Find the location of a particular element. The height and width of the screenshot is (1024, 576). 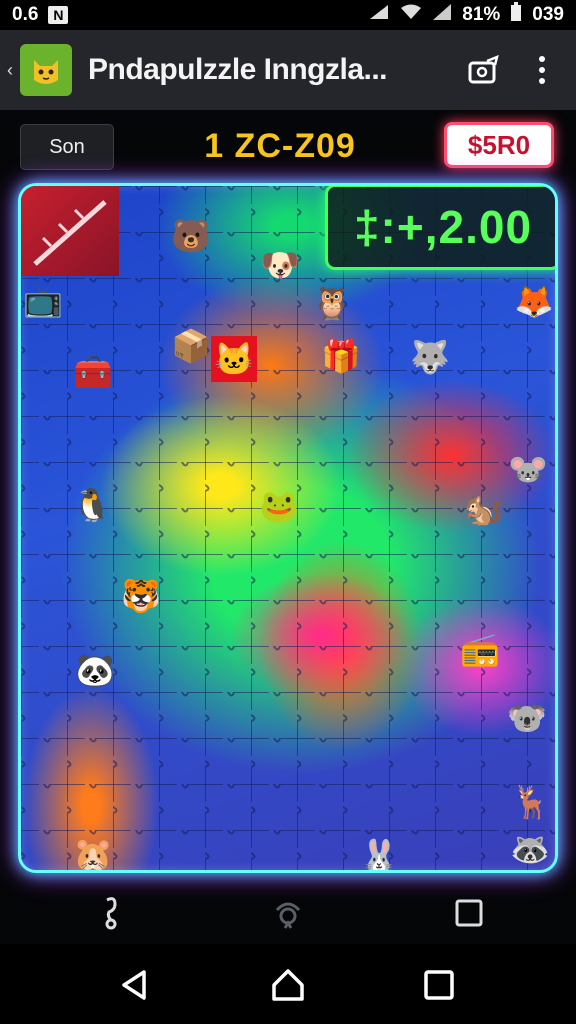

puzzle-piece: 🦉 is located at coordinates (332, 303).